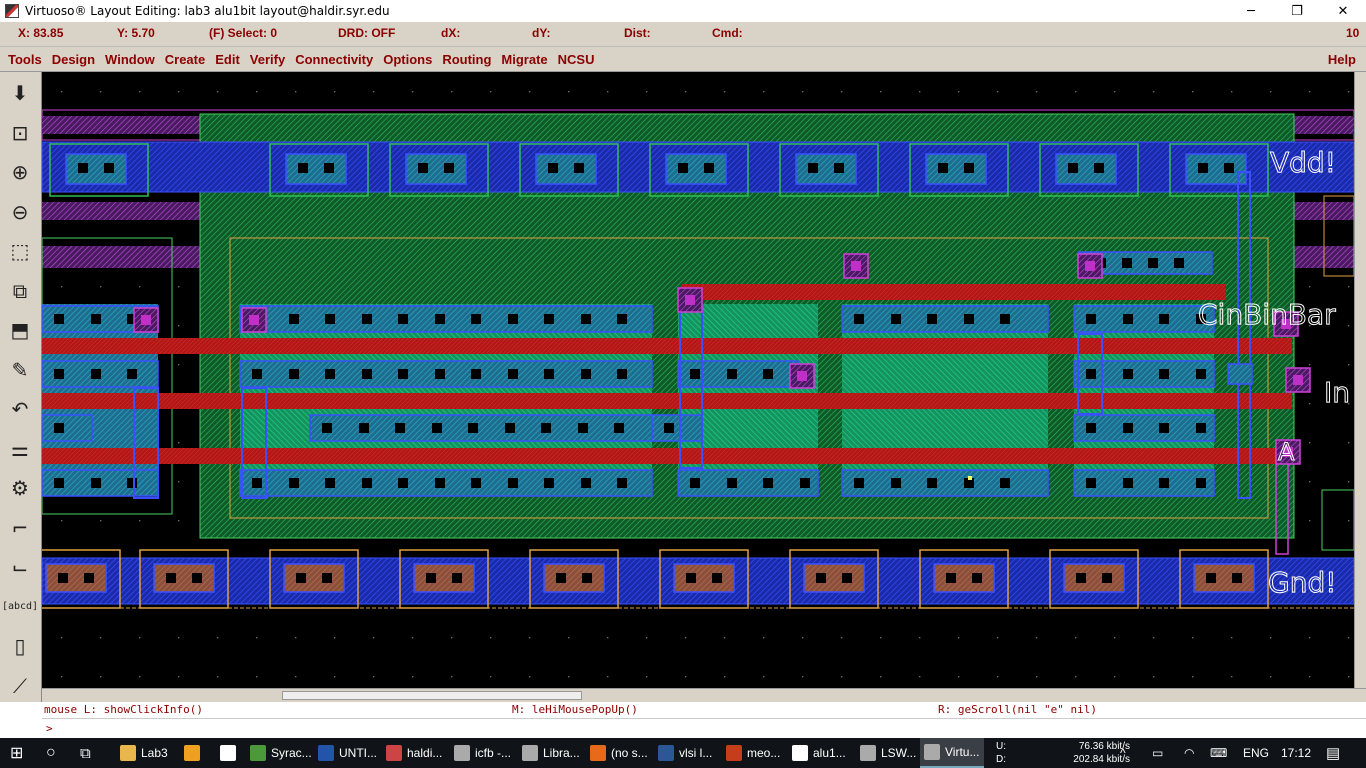  Describe the element at coordinates (1267, 314) in the screenshot. I see `label-cinbinbar: CinBinBar` at that location.